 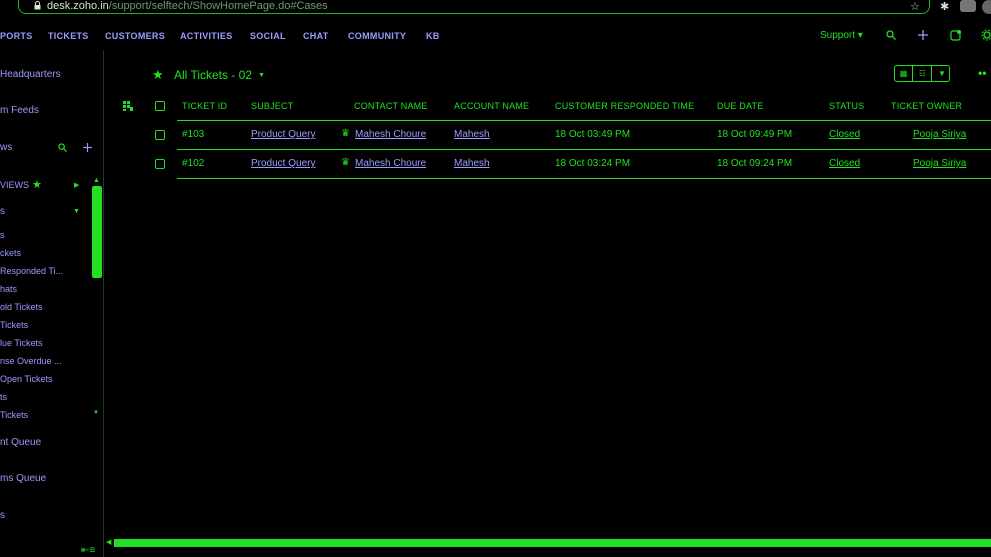 What do you see at coordinates (16, 36) in the screenshot?
I see `nav-reports: PORTS` at bounding box center [16, 36].